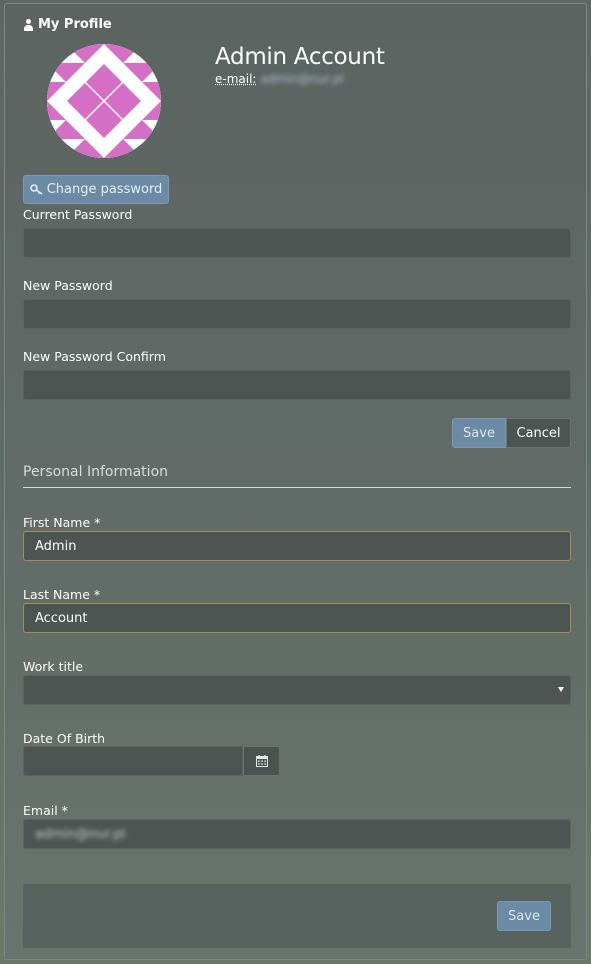  Describe the element at coordinates (297, 314) in the screenshot. I see `new-password-input` at that location.